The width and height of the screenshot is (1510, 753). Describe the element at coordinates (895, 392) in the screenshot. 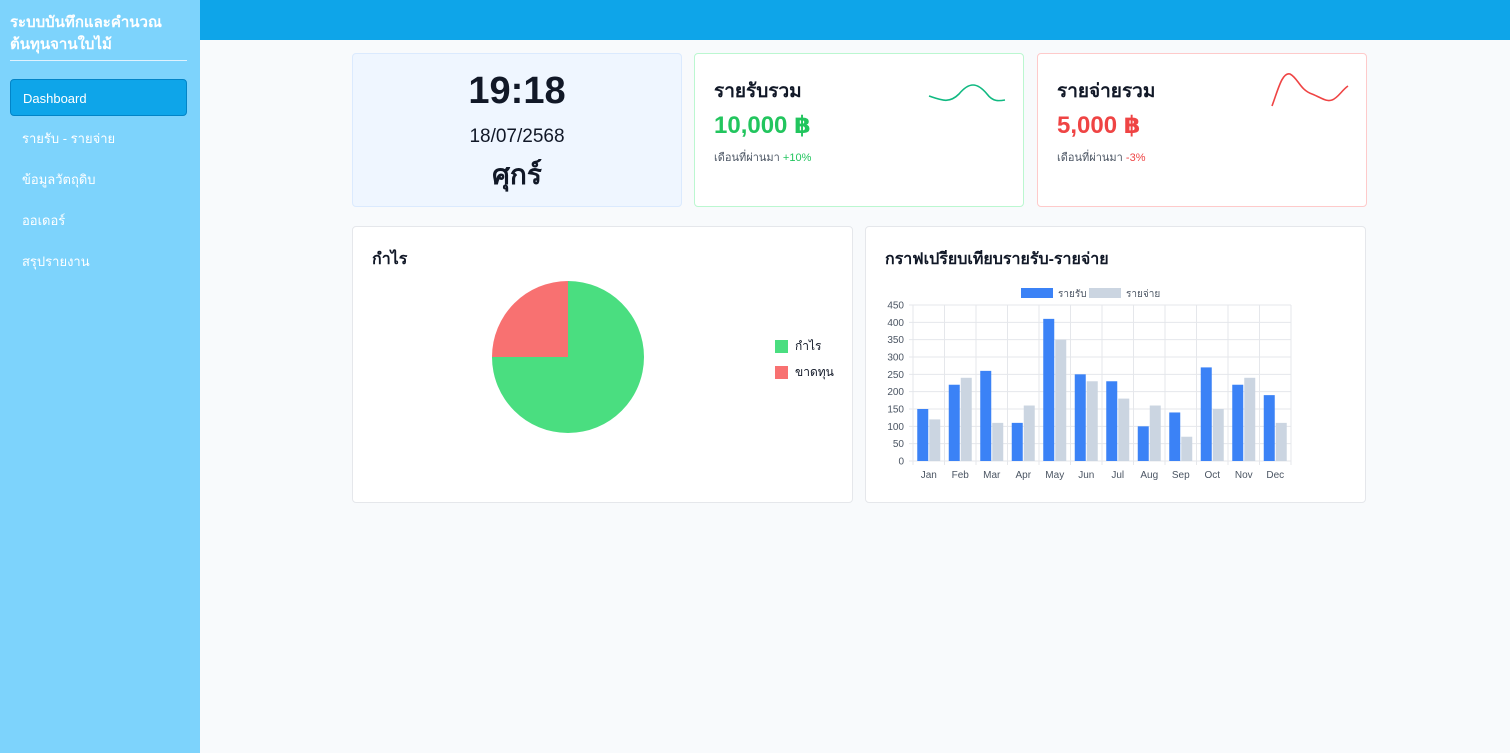

I see `y-tick-label: 200` at that location.